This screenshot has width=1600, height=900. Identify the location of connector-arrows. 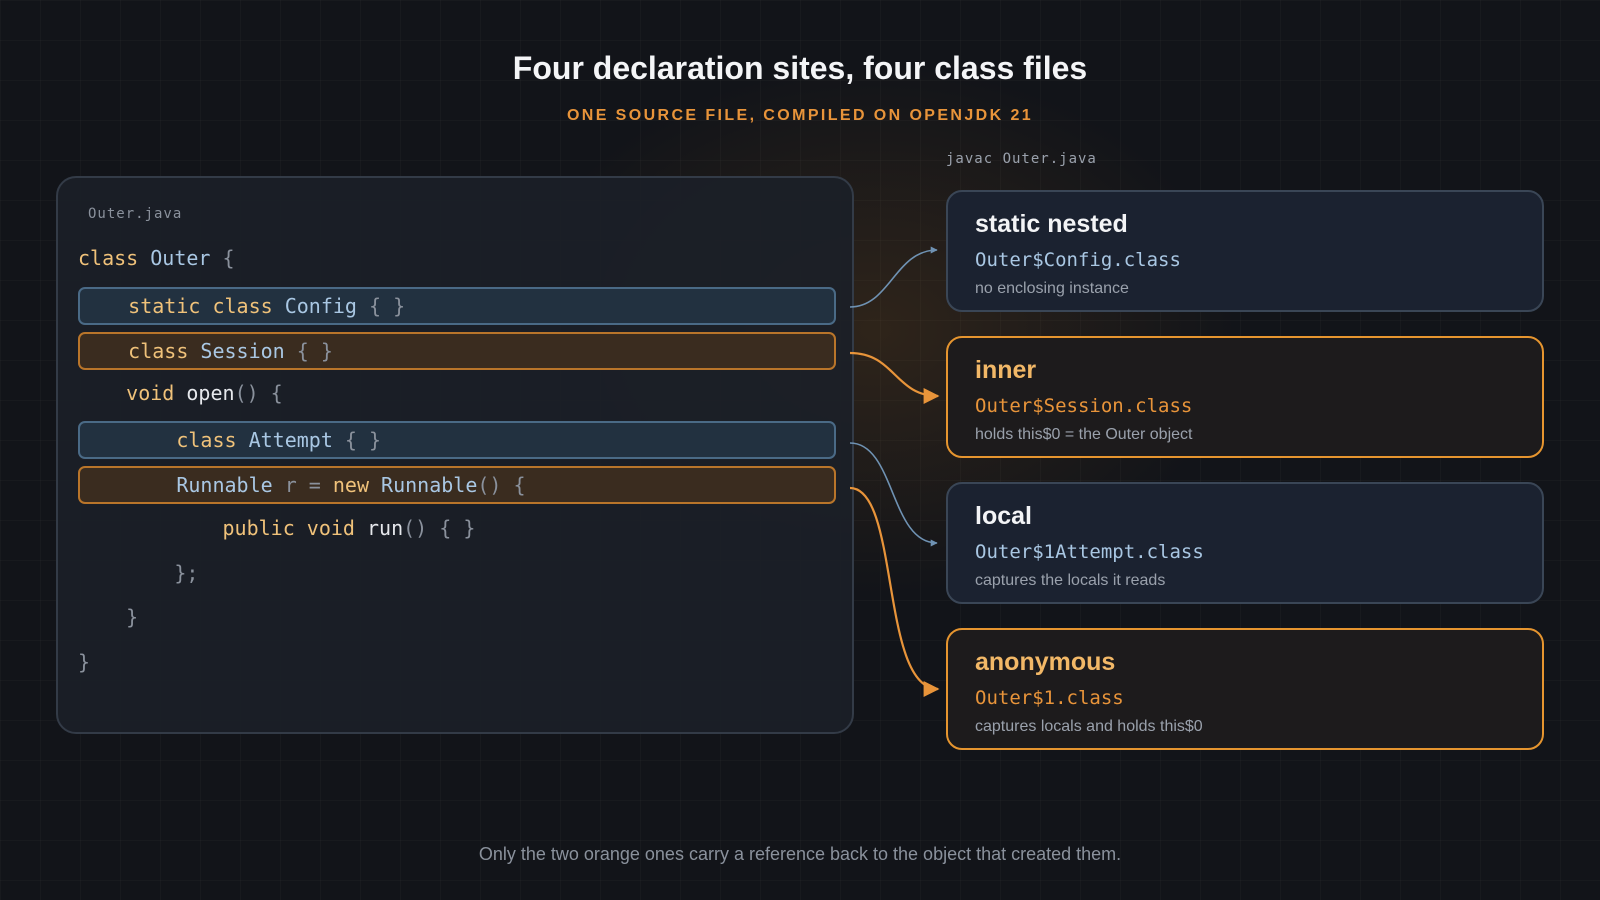
(894, 471).